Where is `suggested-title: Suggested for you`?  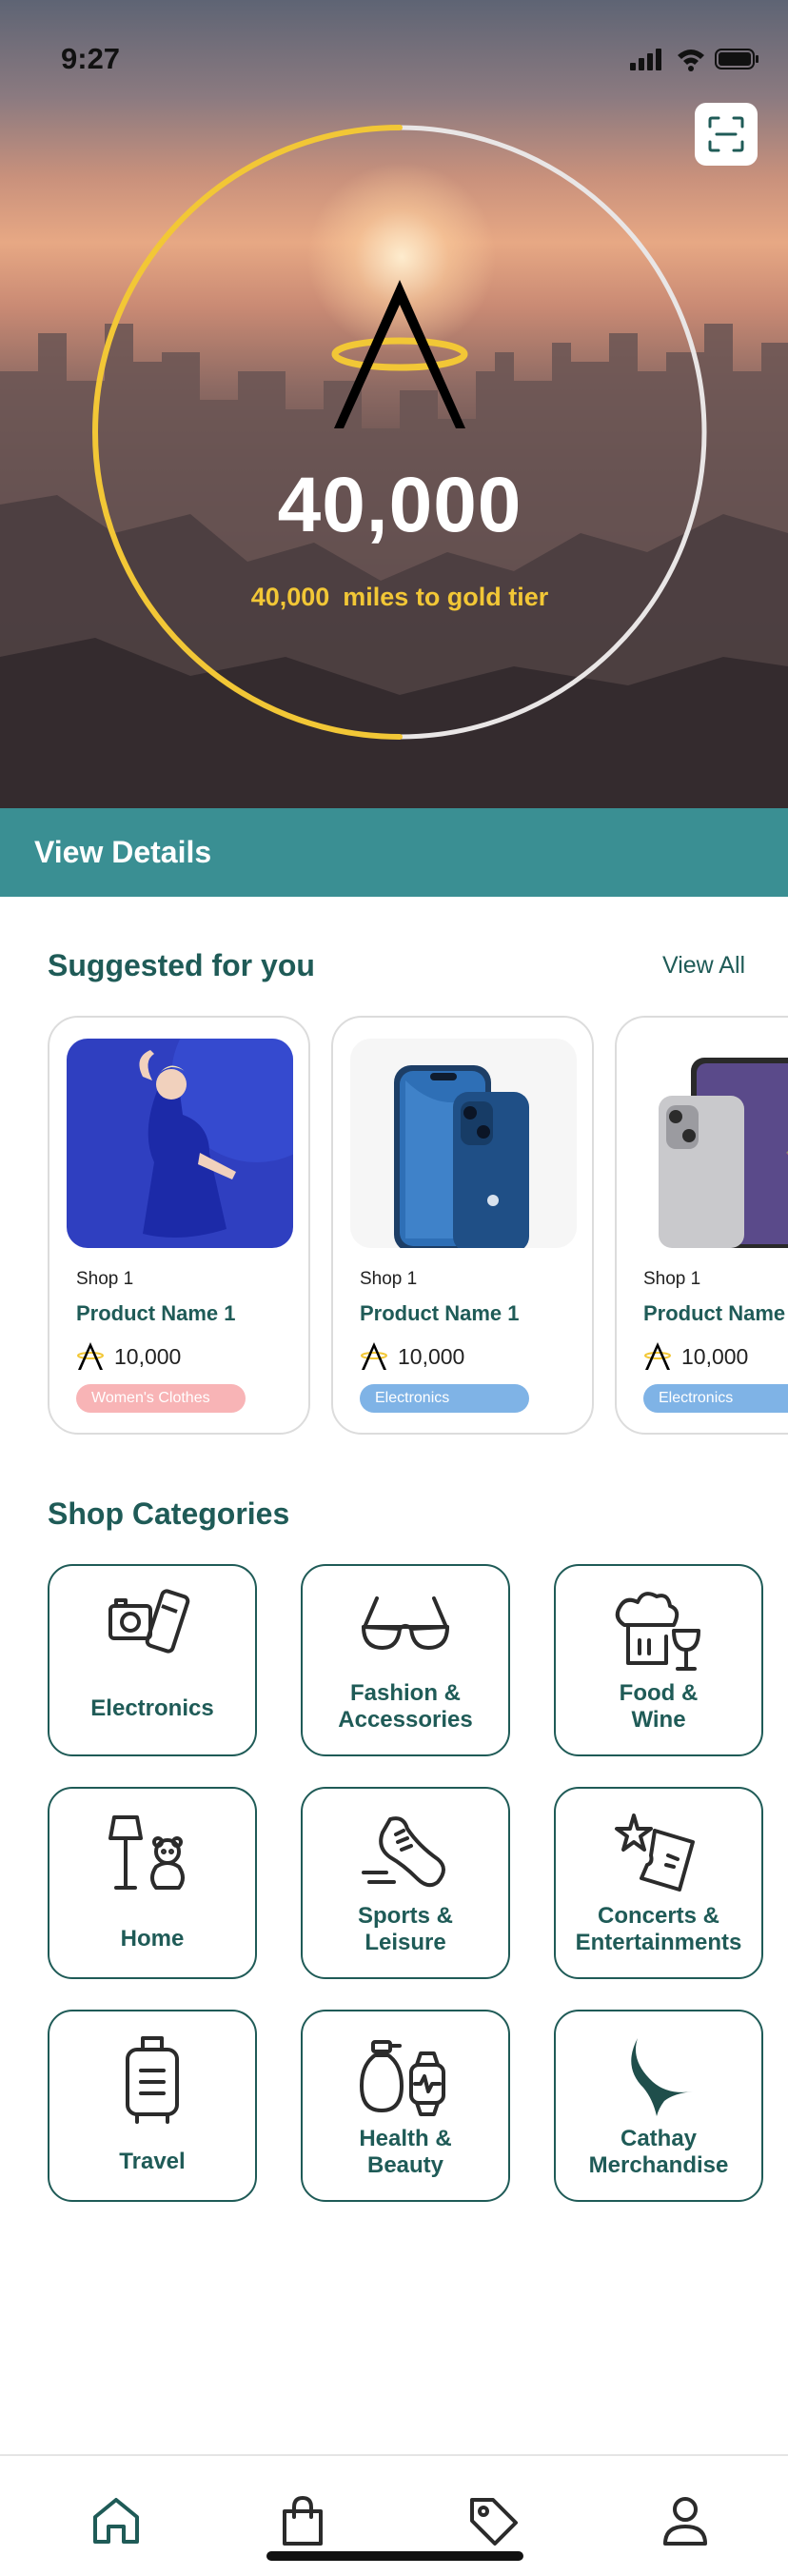
suggested-title: Suggested for you is located at coordinates (181, 965).